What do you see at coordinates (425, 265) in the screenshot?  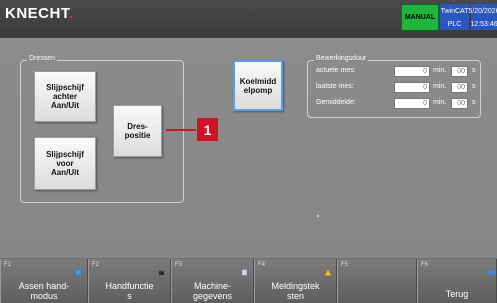 I see `f6-key-number: F6` at bounding box center [425, 265].